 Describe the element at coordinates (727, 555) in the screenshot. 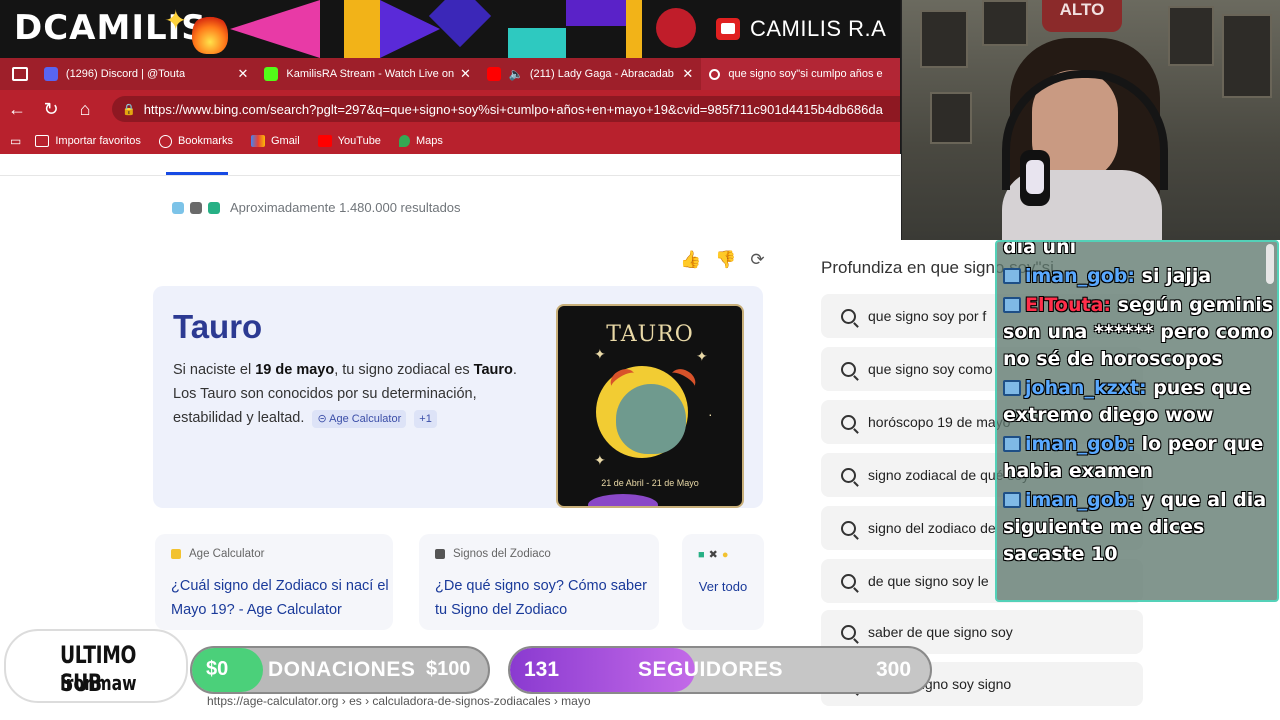

I see `source-icon: ●` at that location.